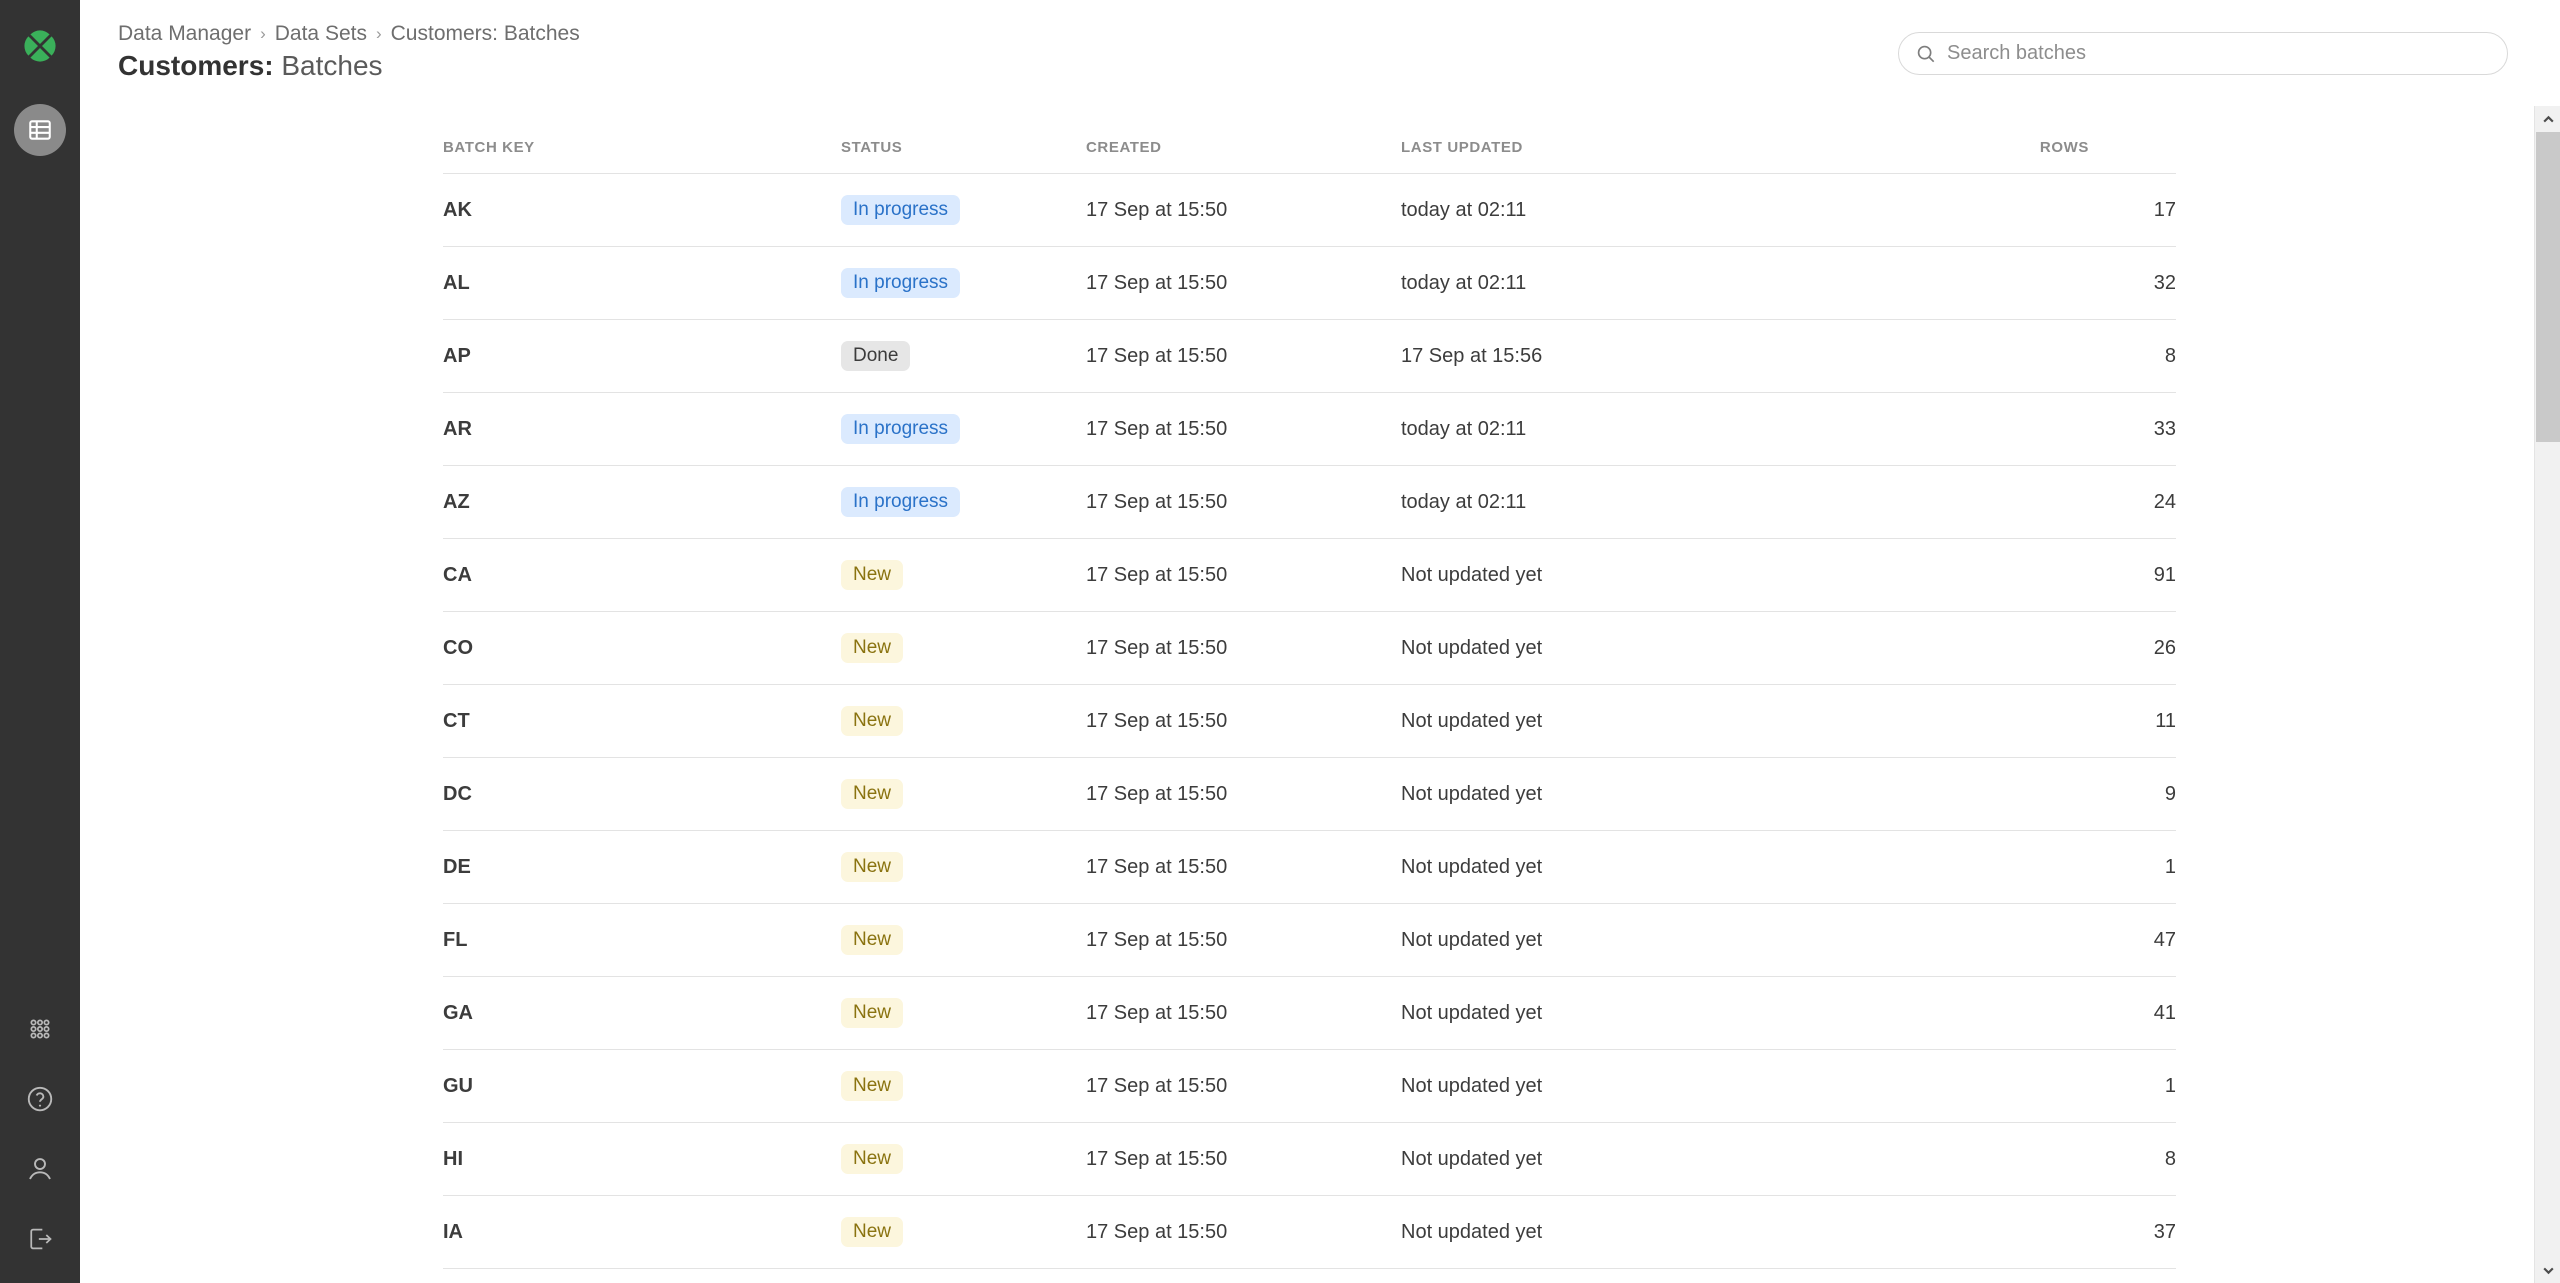 The width and height of the screenshot is (2560, 1283). I want to click on table-row: GU New 17 Sep at 15:50 Not updated yet 1, so click(1309, 1086).